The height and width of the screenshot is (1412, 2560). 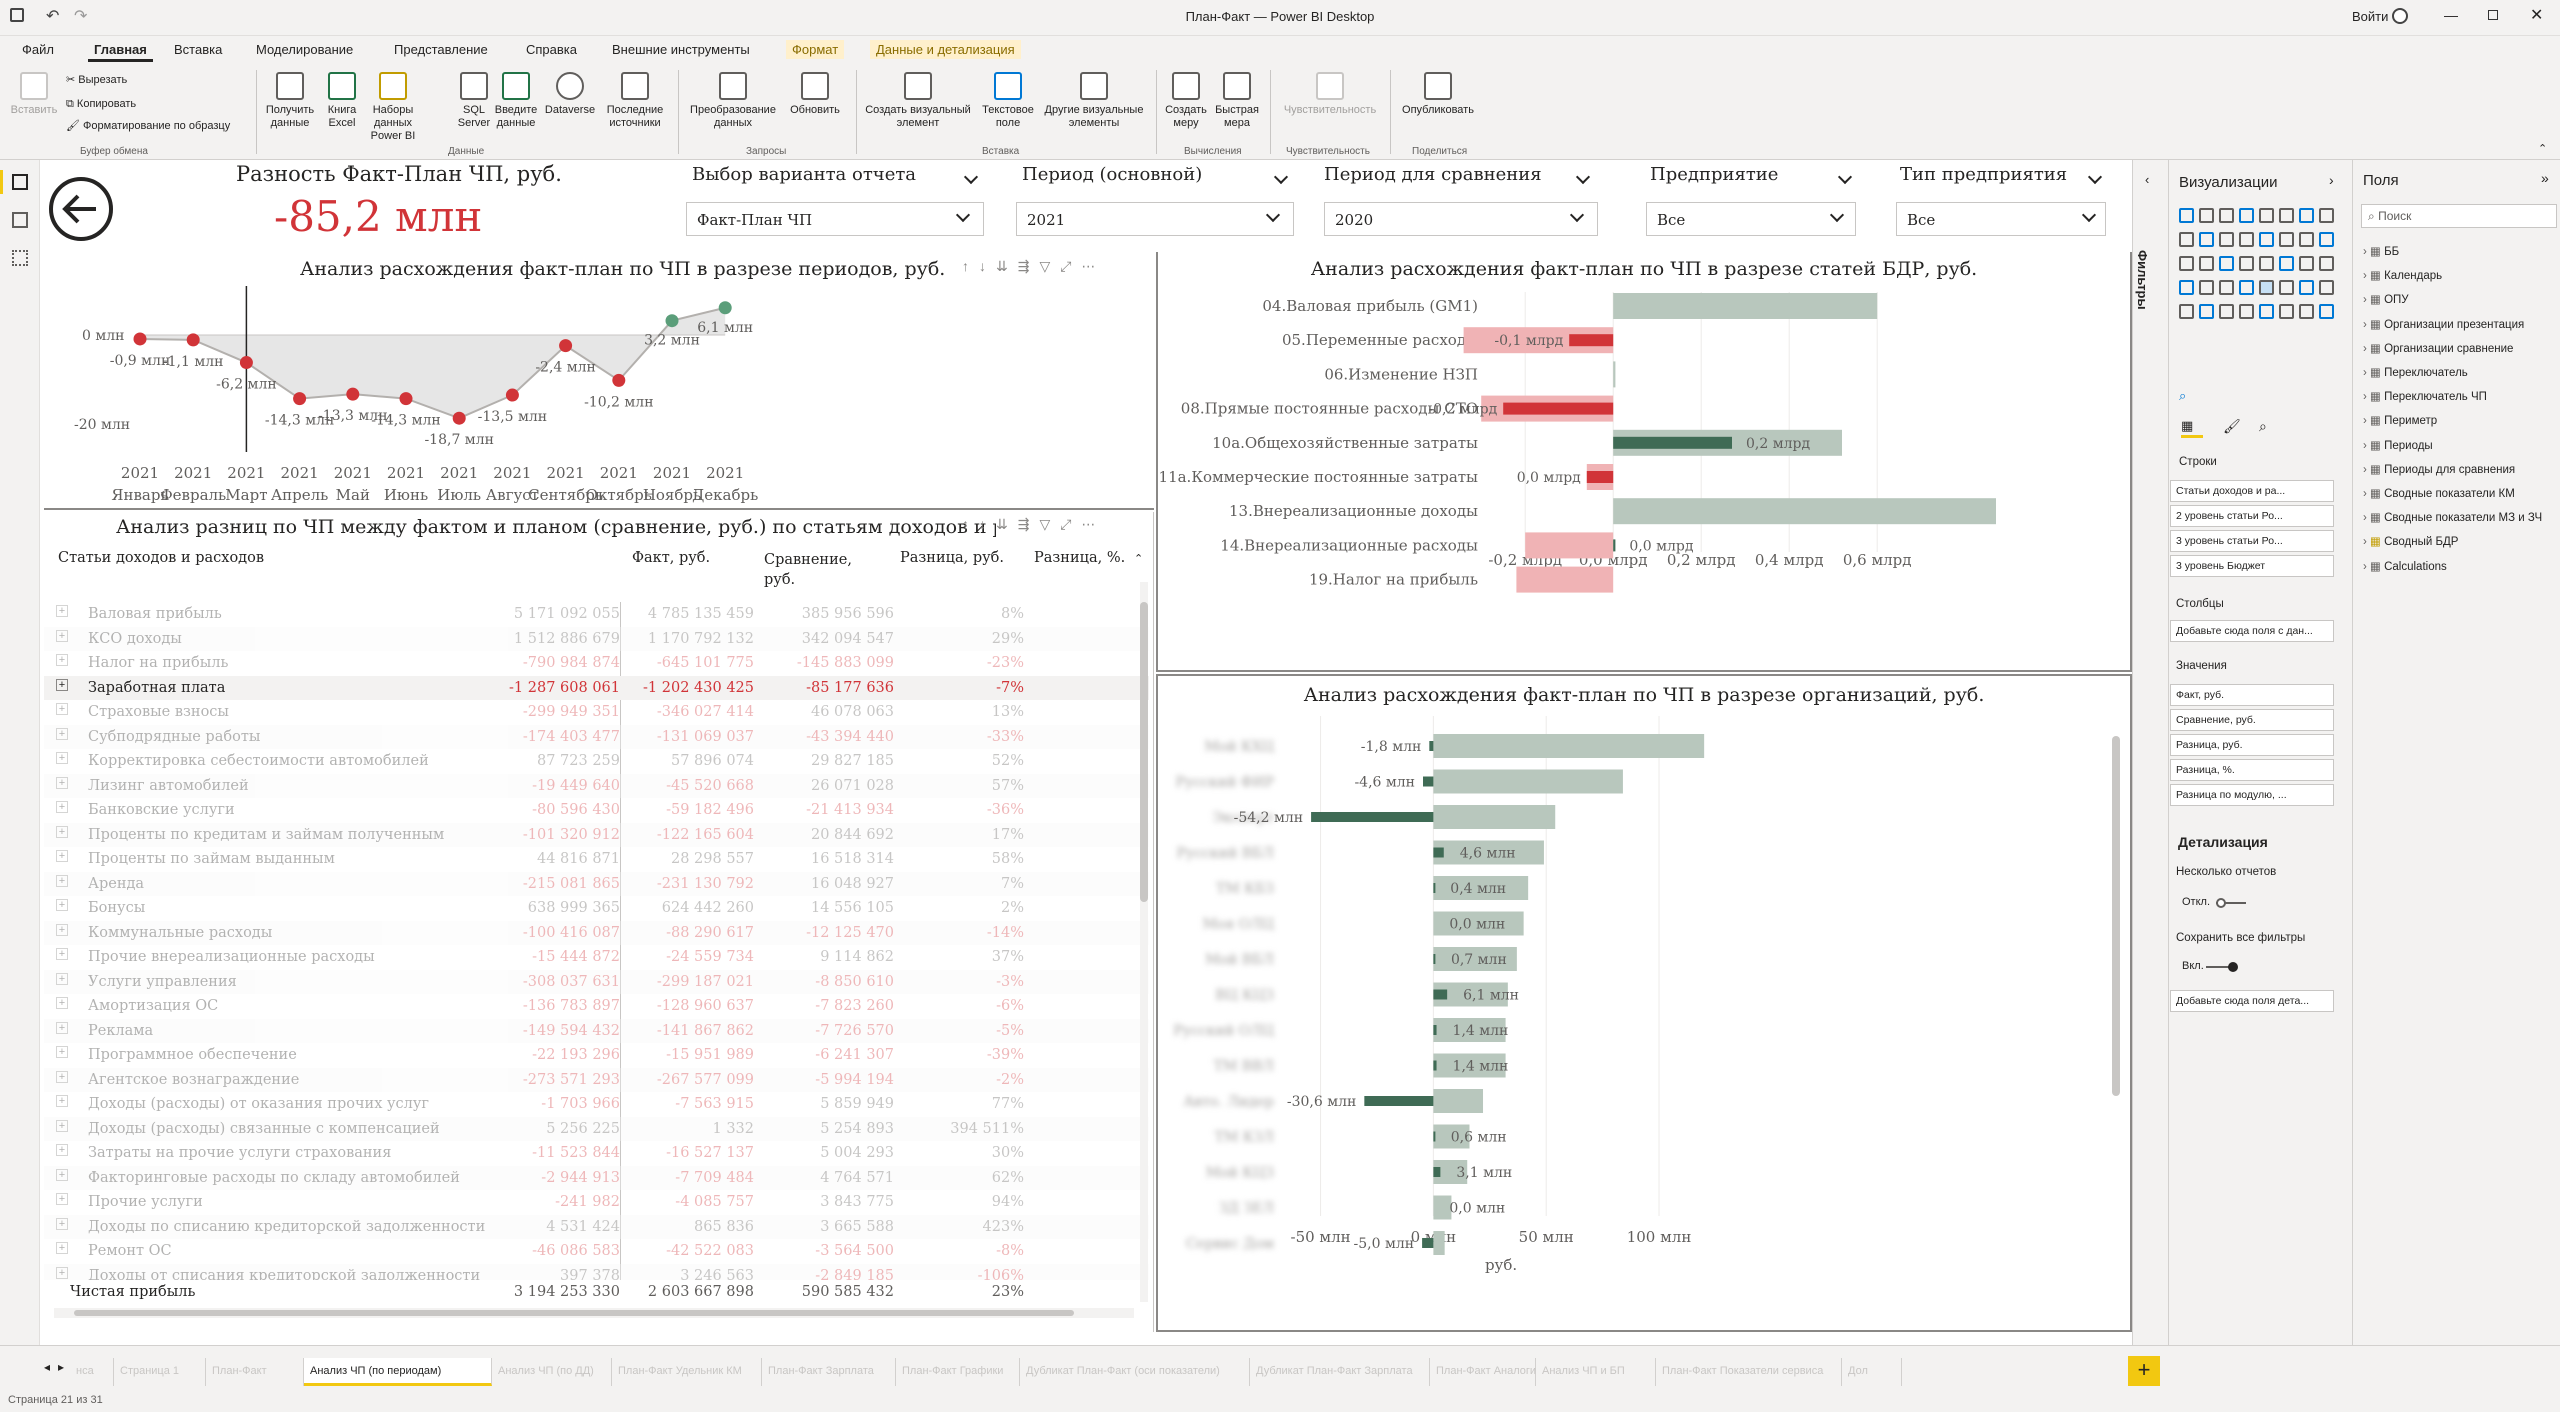 What do you see at coordinates (2306, 215) in the screenshot?
I see `line-chart-icon` at bounding box center [2306, 215].